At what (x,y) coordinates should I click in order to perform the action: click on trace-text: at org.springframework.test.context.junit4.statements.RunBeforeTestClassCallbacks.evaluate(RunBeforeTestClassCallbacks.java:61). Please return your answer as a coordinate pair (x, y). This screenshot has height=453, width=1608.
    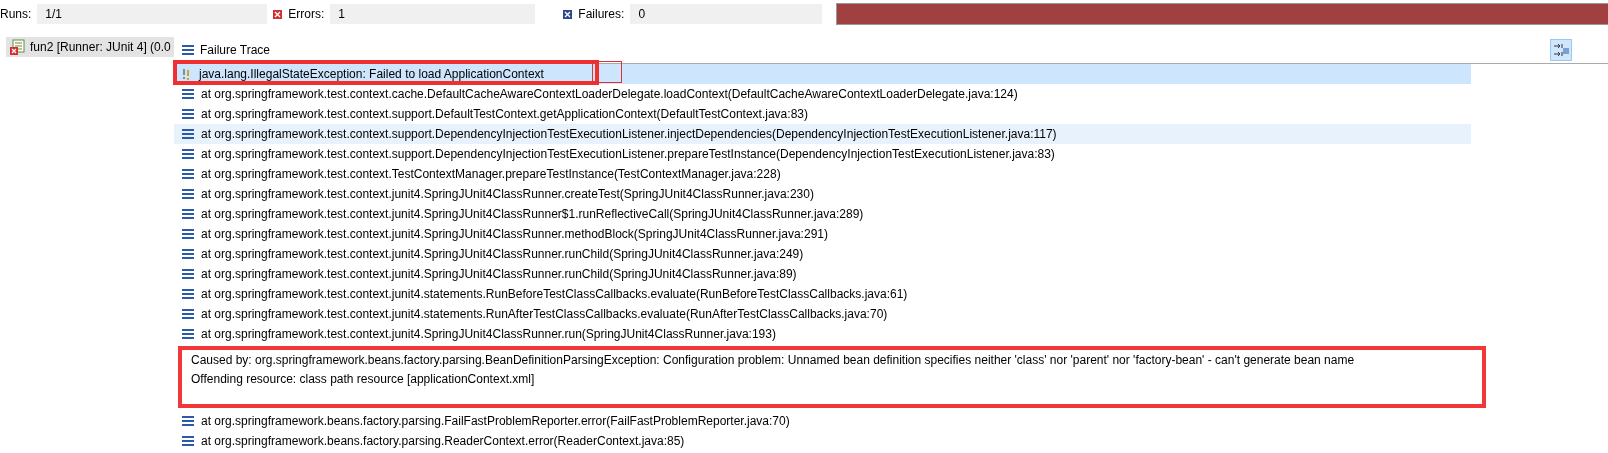
    Looking at the image, I should click on (554, 294).